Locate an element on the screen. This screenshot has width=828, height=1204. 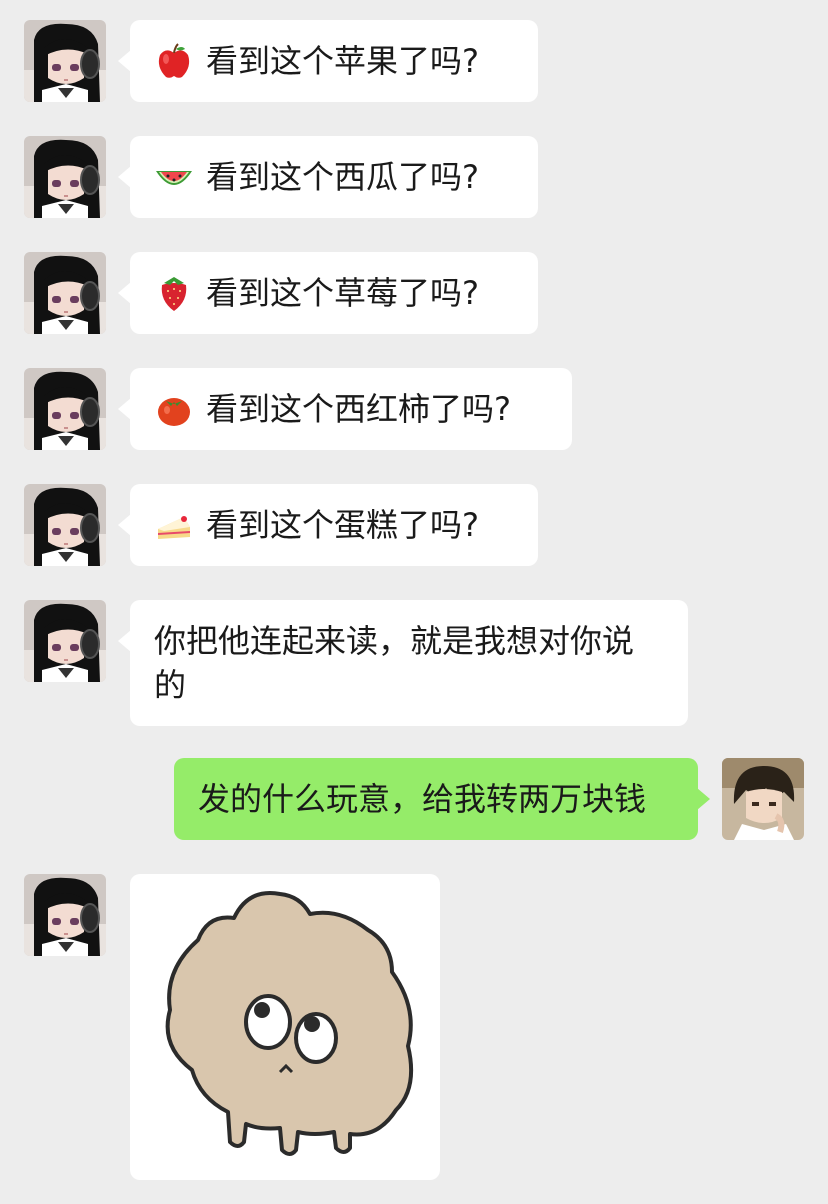
message-text: 看到这个西红柿了吗? is located at coordinates (358, 409).